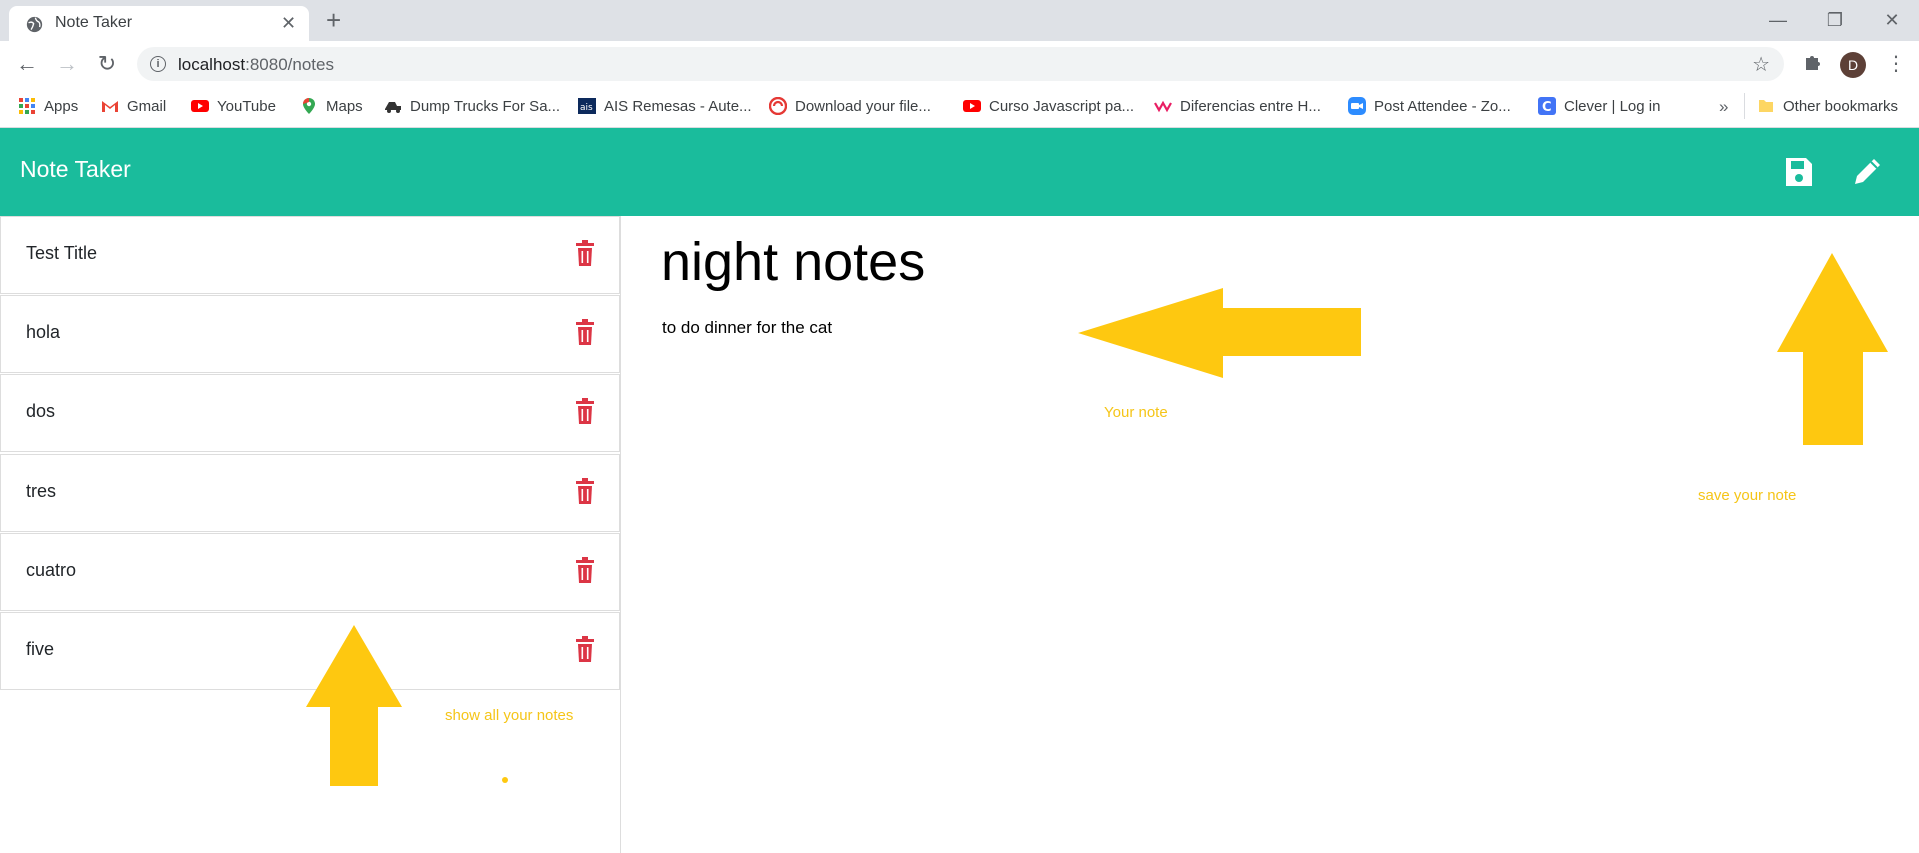 This screenshot has height=853, width=1919. What do you see at coordinates (34, 24) in the screenshot?
I see `globe-icon` at bounding box center [34, 24].